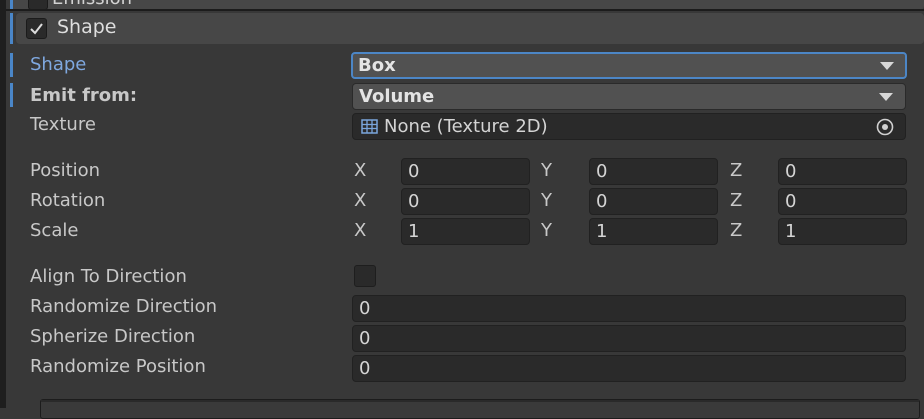  I want to click on shape-enable-checkbox, so click(36, 28).